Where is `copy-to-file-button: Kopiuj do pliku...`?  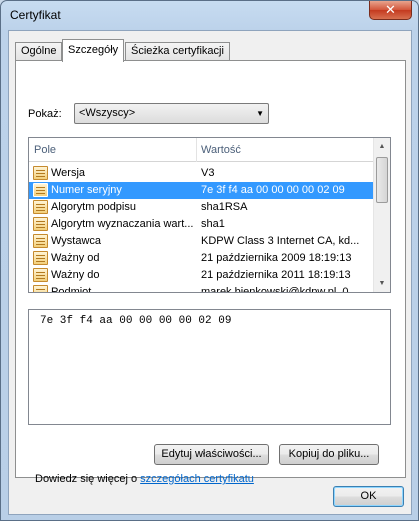 copy-to-file-button: Kopiuj do pliku... is located at coordinates (329, 454).